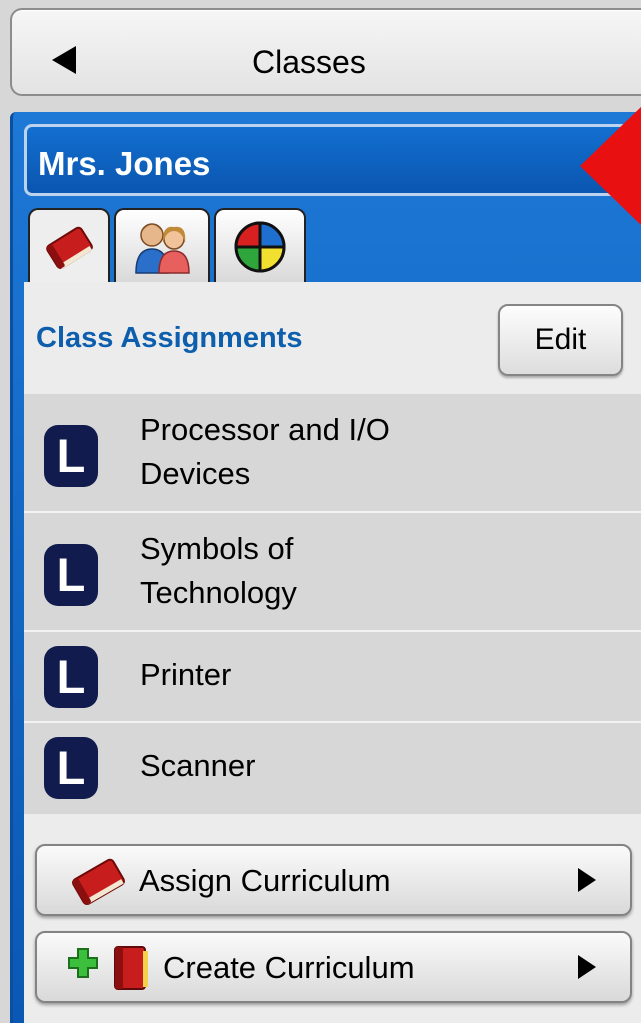 The height and width of the screenshot is (1023, 641). I want to click on section-title: Class Assignments, so click(169, 338).